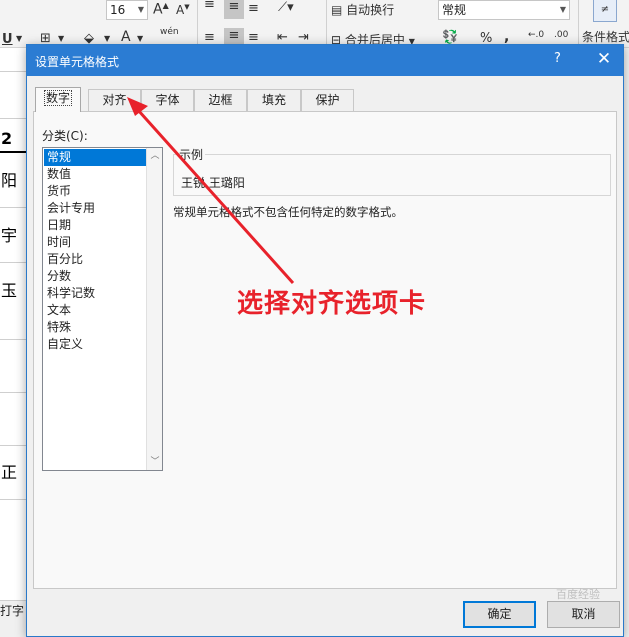 The width and height of the screenshot is (629, 637). What do you see at coordinates (13, 618) in the screenshot?
I see `sheet-status-text: 打字` at bounding box center [13, 618].